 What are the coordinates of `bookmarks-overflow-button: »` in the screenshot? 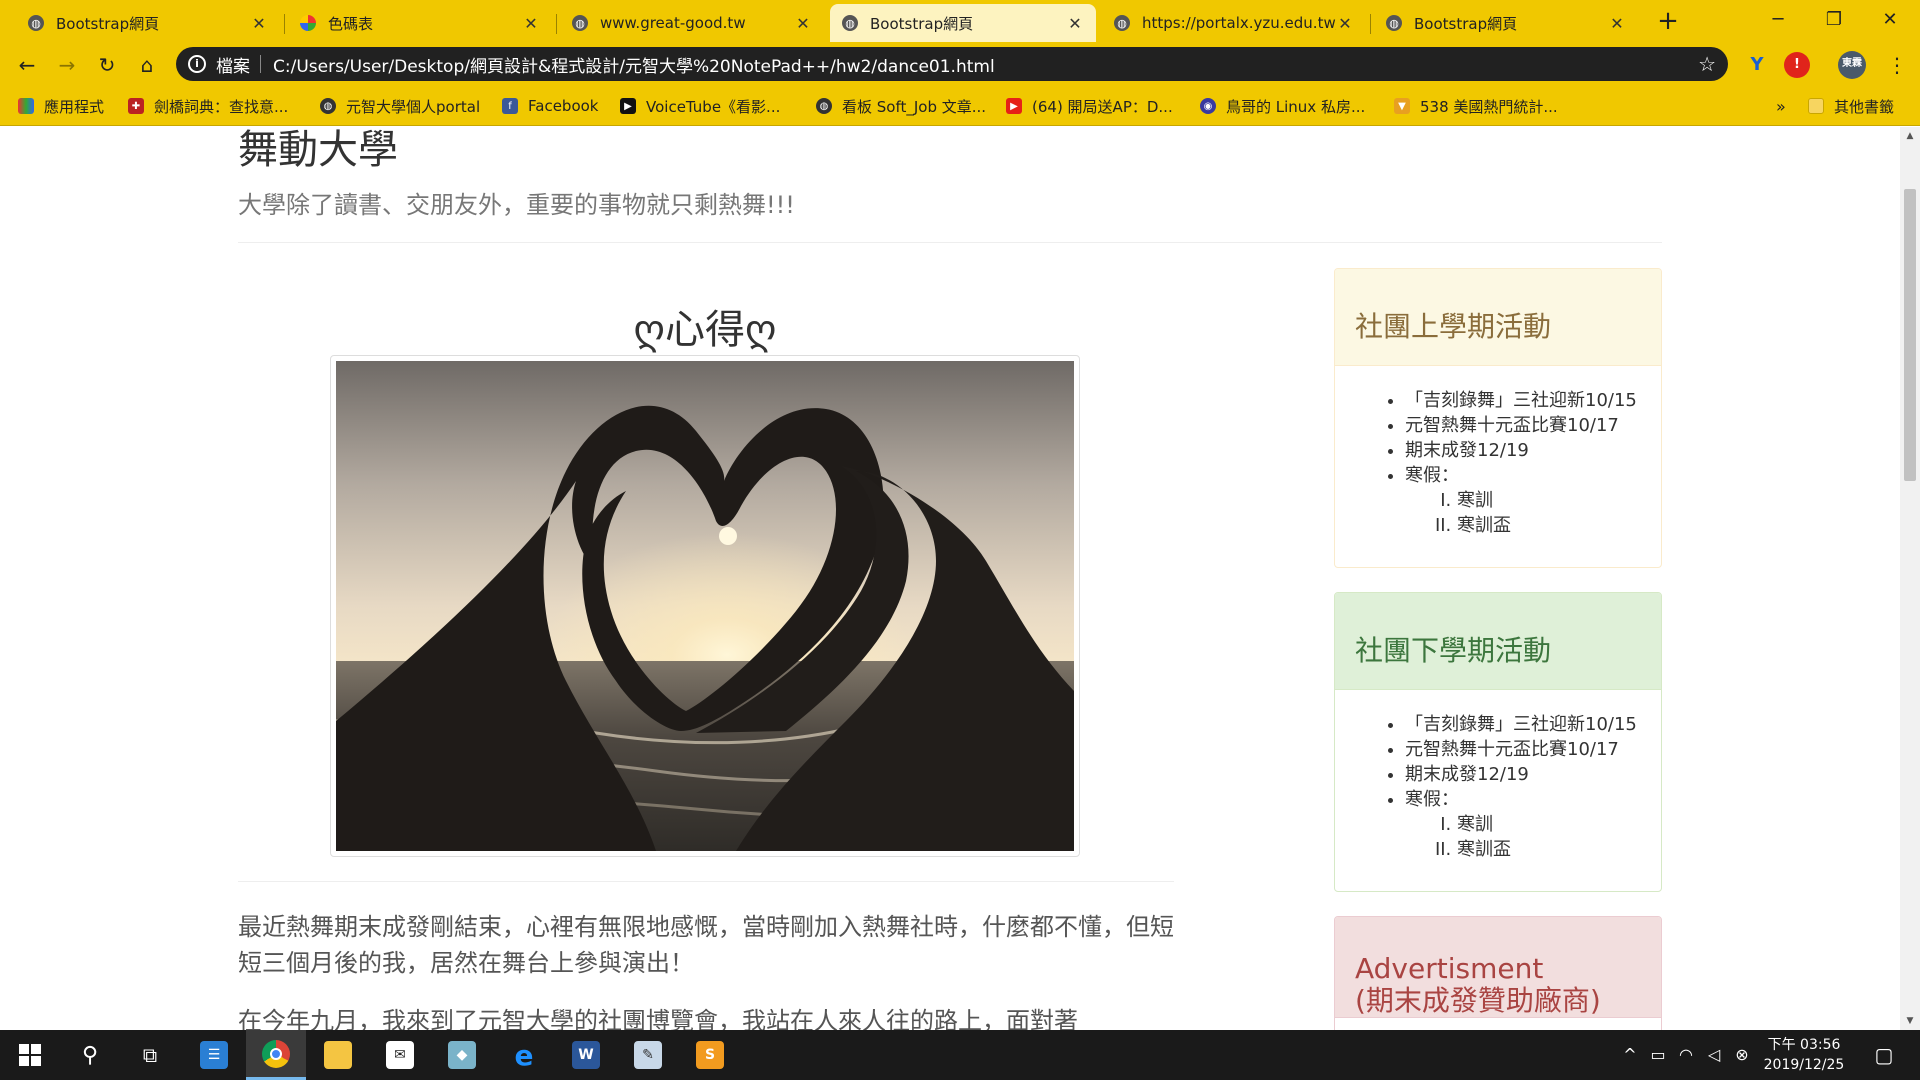 It's located at (1781, 106).